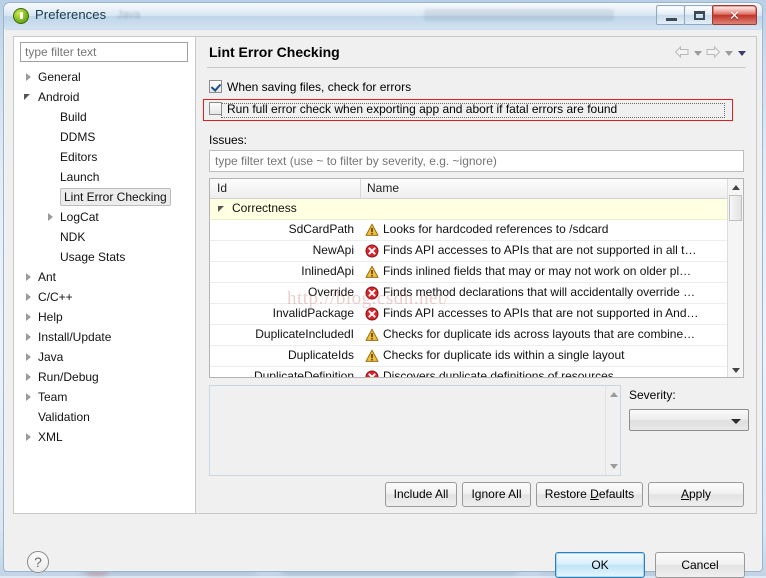 Image resolution: width=766 pixels, height=578 pixels. Describe the element at coordinates (728, 52) in the screenshot. I see `forward-history-chevron-down-icon` at that location.